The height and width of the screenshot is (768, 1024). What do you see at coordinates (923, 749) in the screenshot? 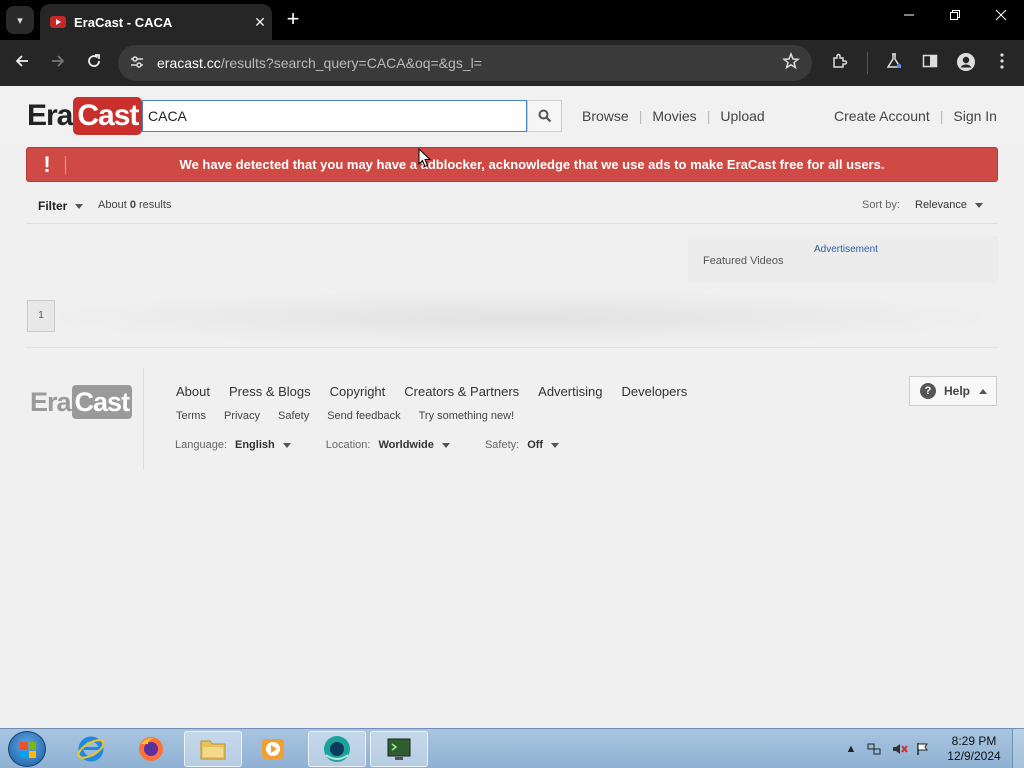
I see `action-center-flag-icon` at bounding box center [923, 749].